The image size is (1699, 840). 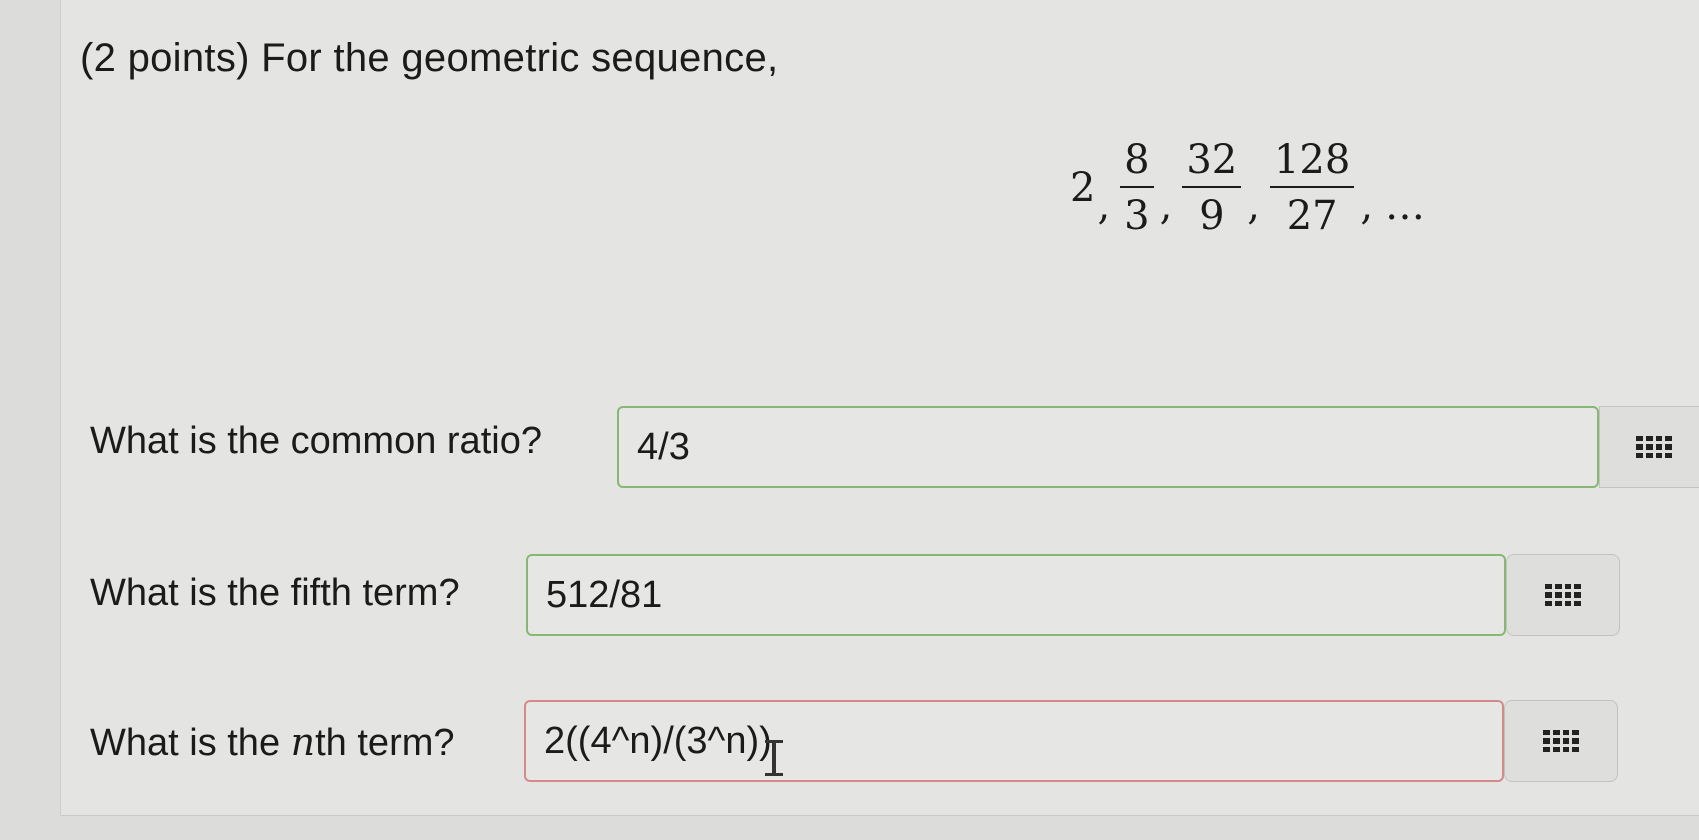 What do you see at coordinates (1108, 447) in the screenshot?
I see `common-ratio-input: 4/3` at bounding box center [1108, 447].